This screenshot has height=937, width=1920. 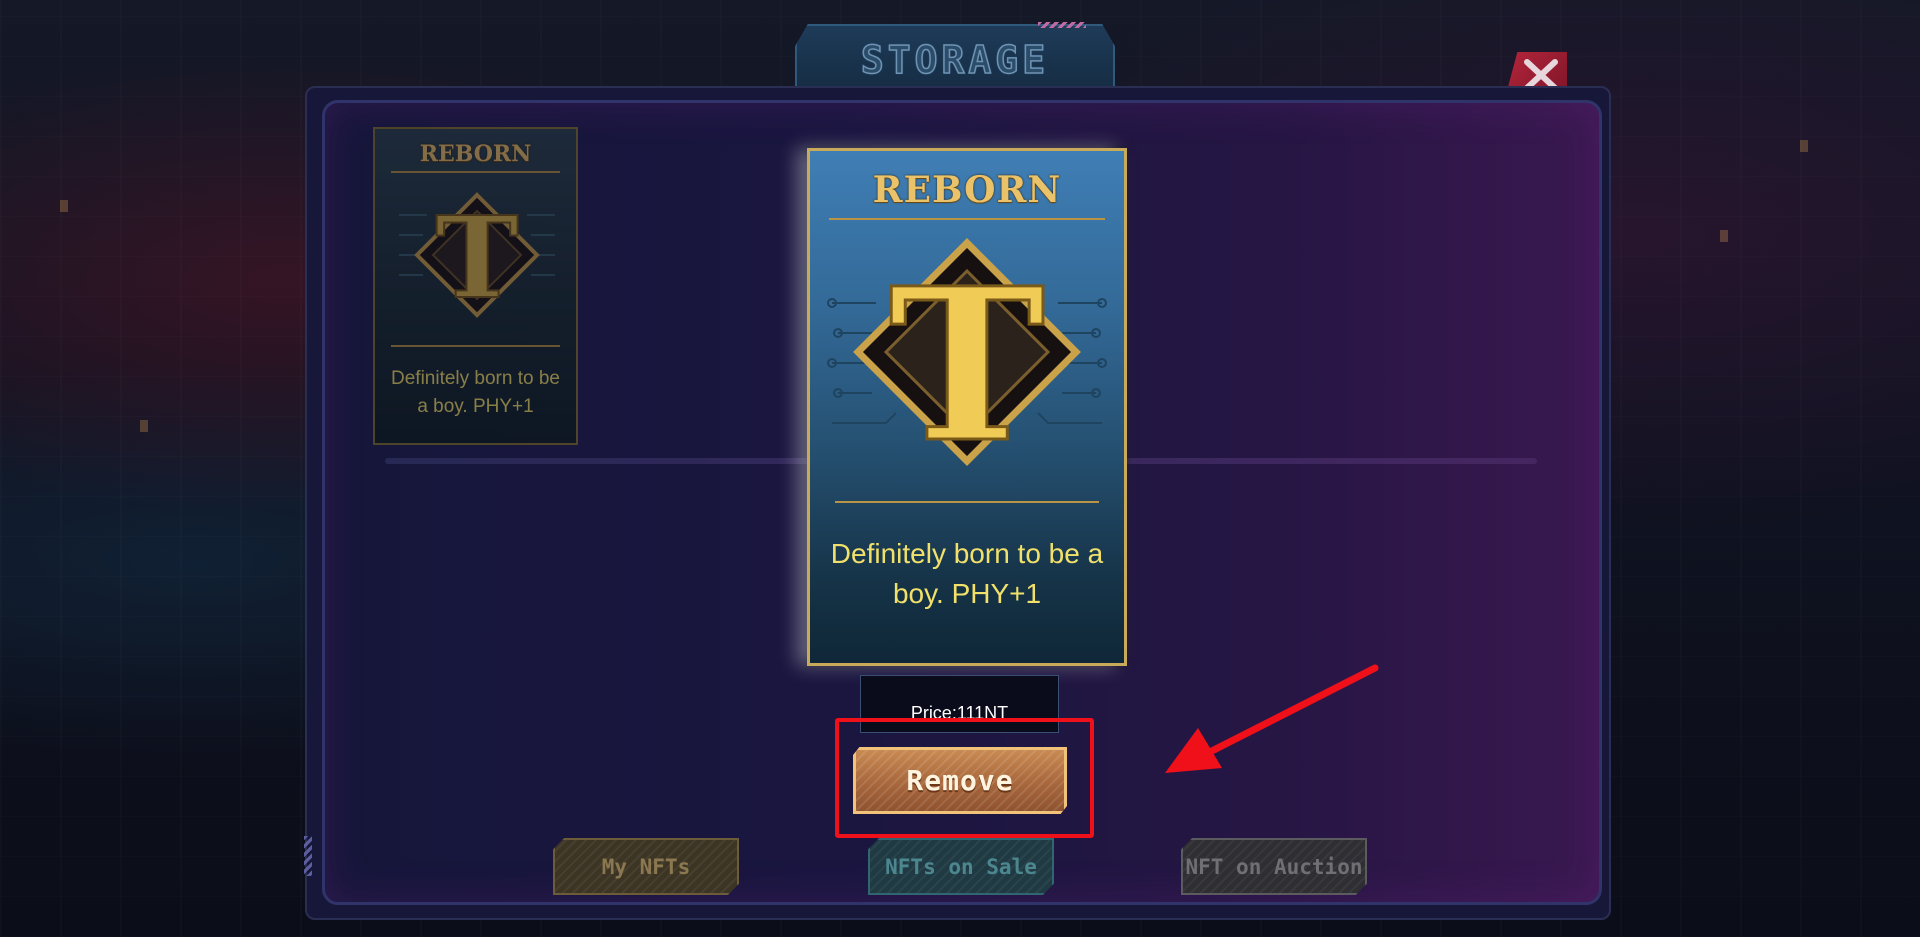 I want to click on panel-corner-deco, so click(x=308, y=856).